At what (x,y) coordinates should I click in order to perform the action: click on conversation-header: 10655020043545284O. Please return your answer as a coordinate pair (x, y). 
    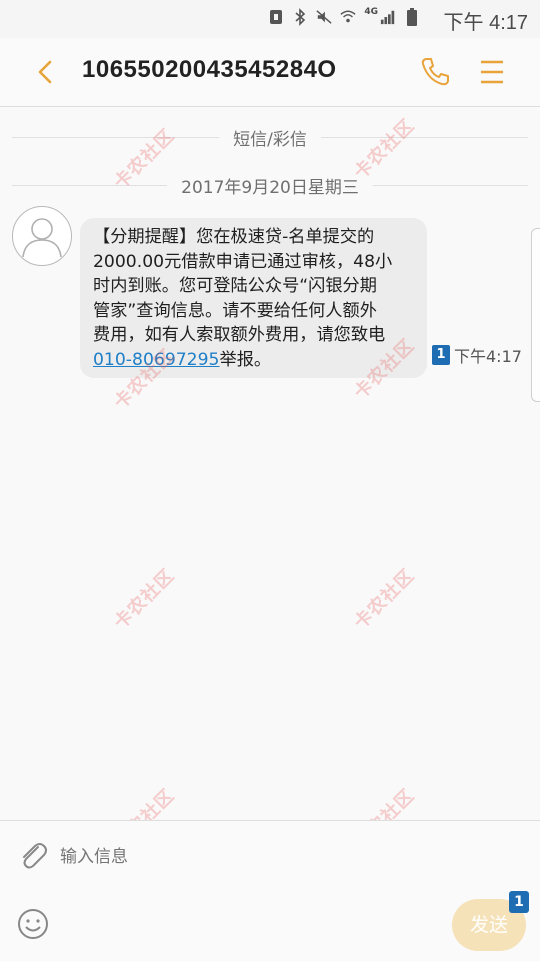
    Looking at the image, I should click on (270, 72).